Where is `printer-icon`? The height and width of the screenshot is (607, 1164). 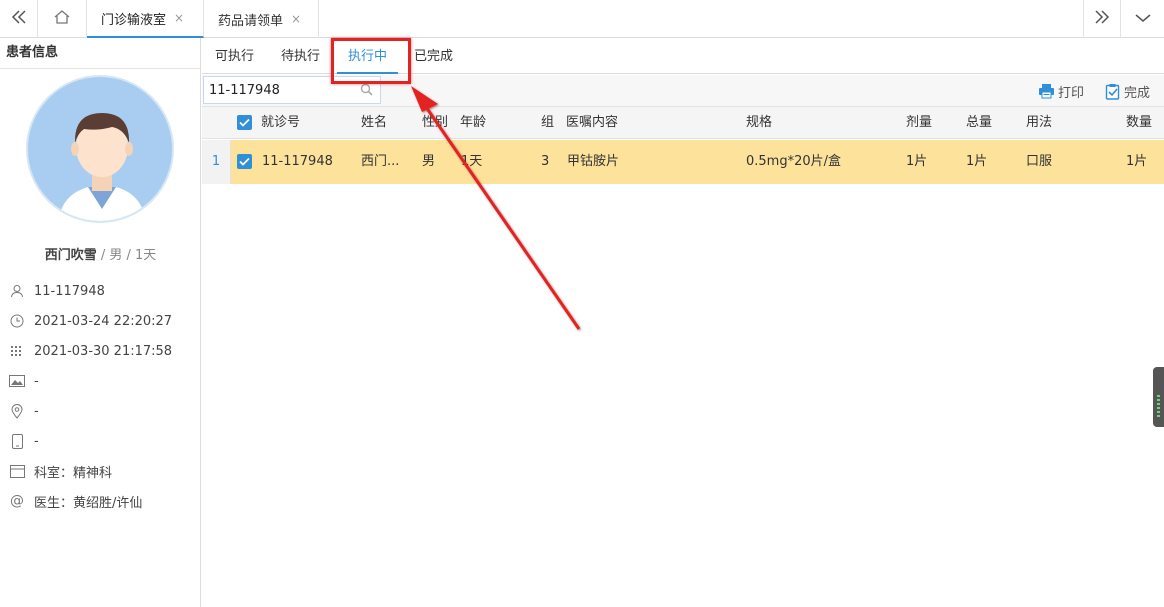 printer-icon is located at coordinates (1046, 91).